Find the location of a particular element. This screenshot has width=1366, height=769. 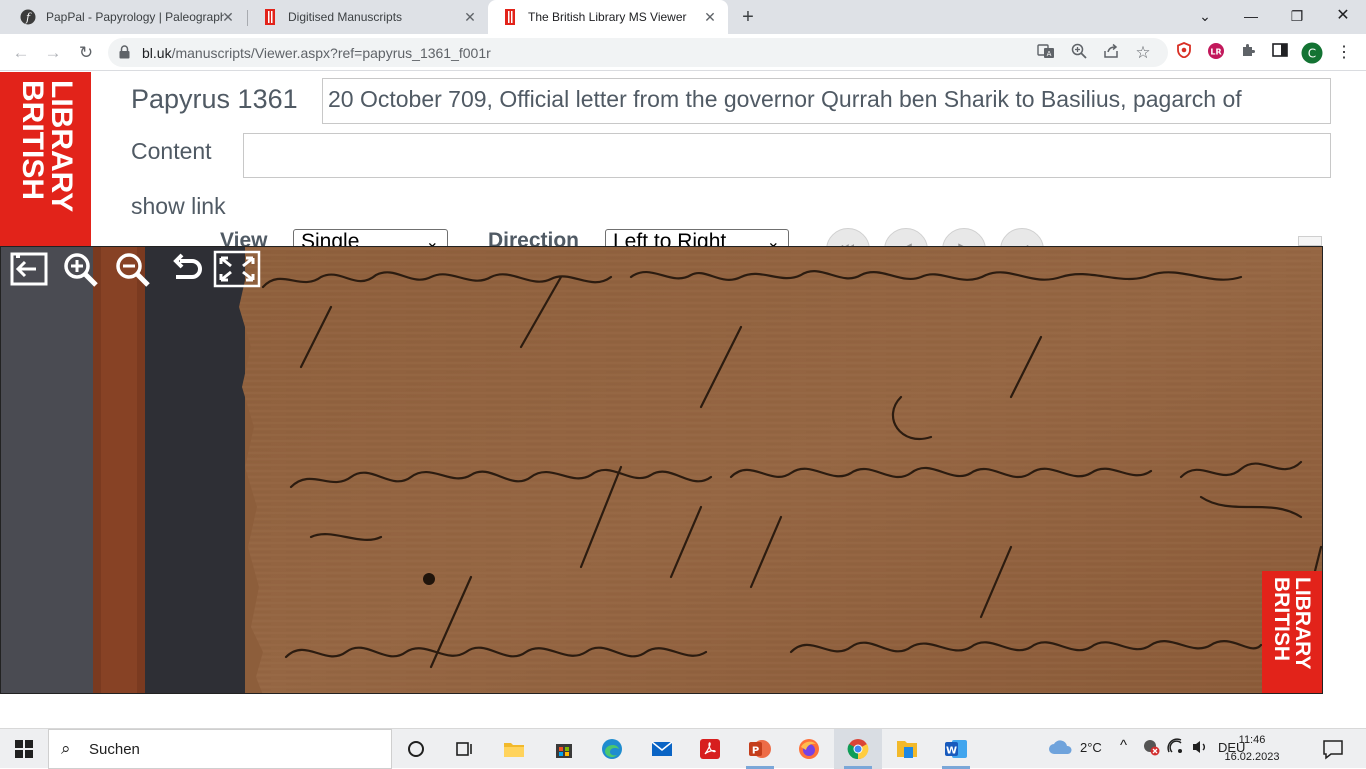

logo-line-british: BRITISH is located at coordinates (32, 140).